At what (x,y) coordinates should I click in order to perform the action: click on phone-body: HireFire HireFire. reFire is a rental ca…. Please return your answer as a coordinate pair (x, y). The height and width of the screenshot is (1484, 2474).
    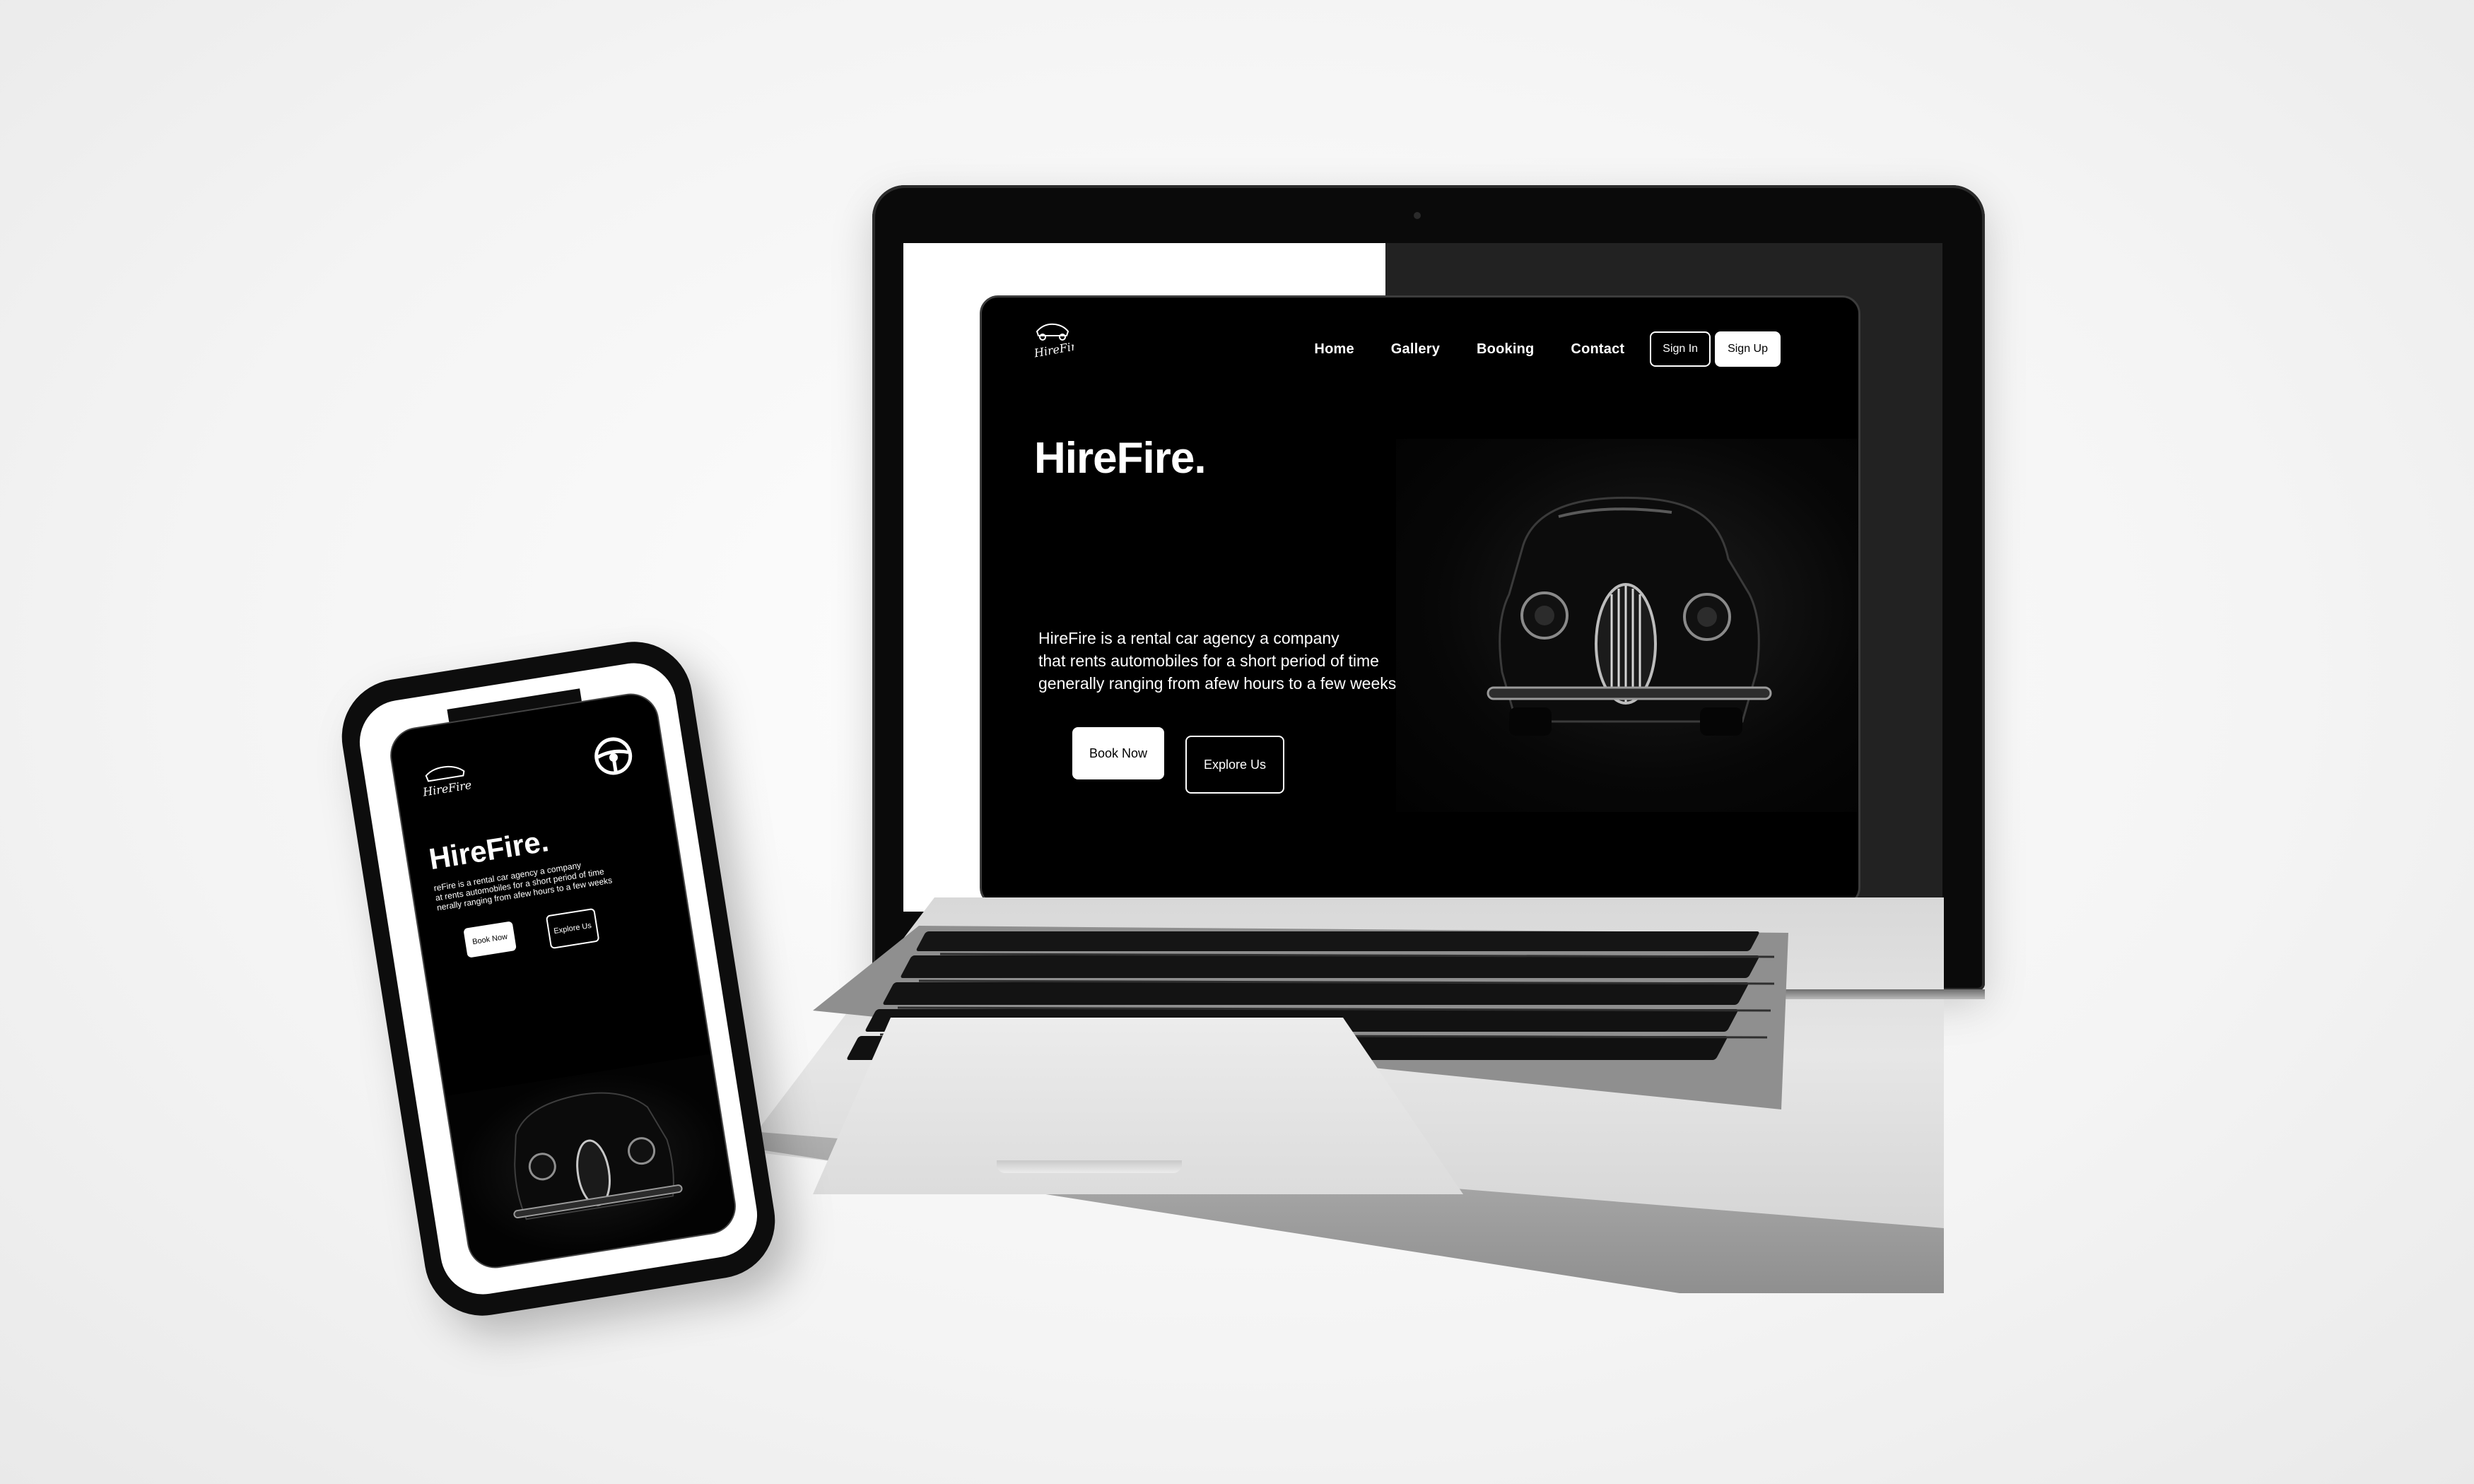
    Looking at the image, I should click on (558, 978).